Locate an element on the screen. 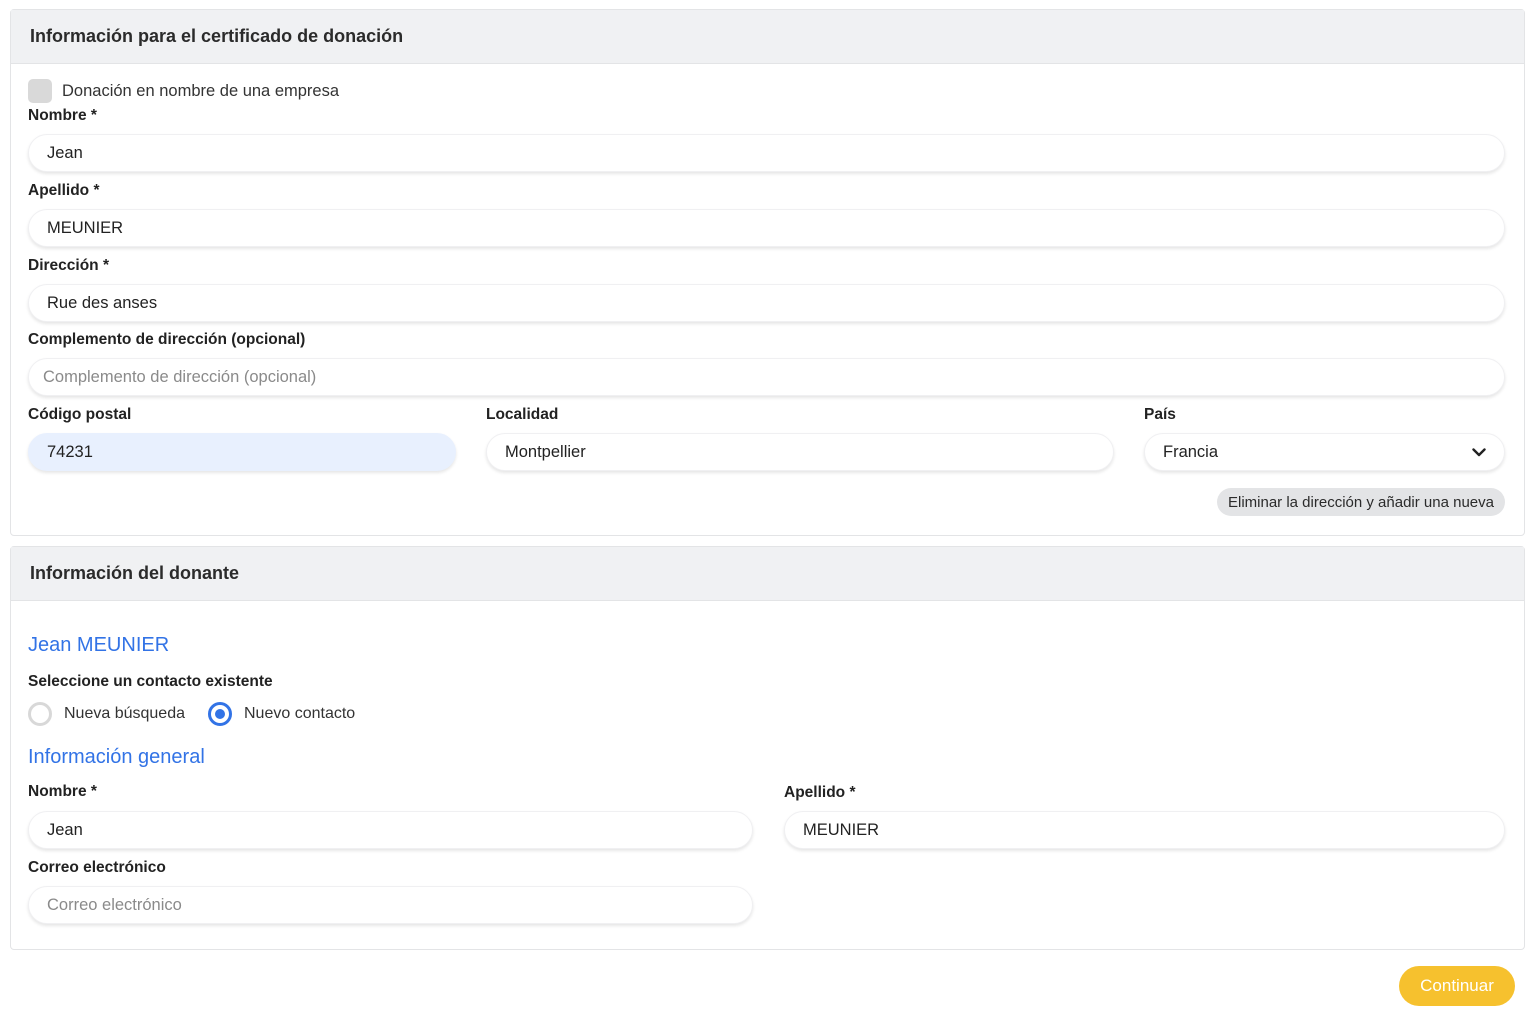 The height and width of the screenshot is (1024, 1536). donor-first-name-input is located at coordinates (390, 830).